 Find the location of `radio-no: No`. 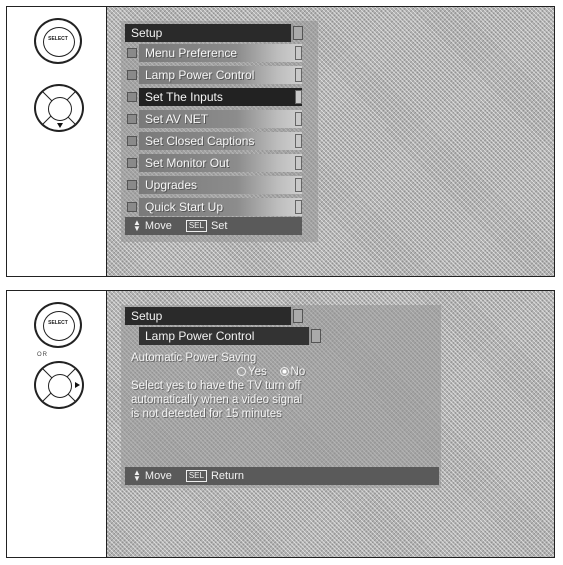

radio-no: No is located at coordinates (292, 372).